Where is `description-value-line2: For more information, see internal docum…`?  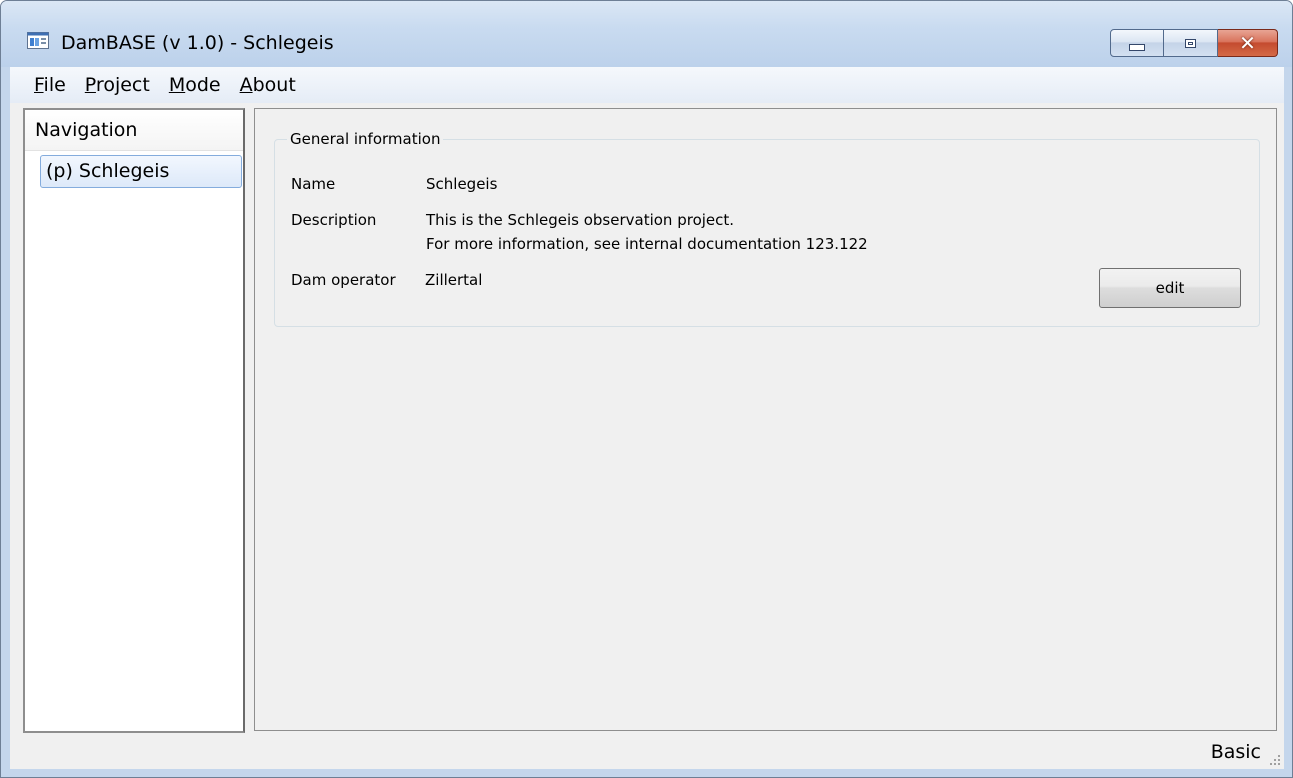 description-value-line2: For more information, see internal docum… is located at coordinates (647, 244).